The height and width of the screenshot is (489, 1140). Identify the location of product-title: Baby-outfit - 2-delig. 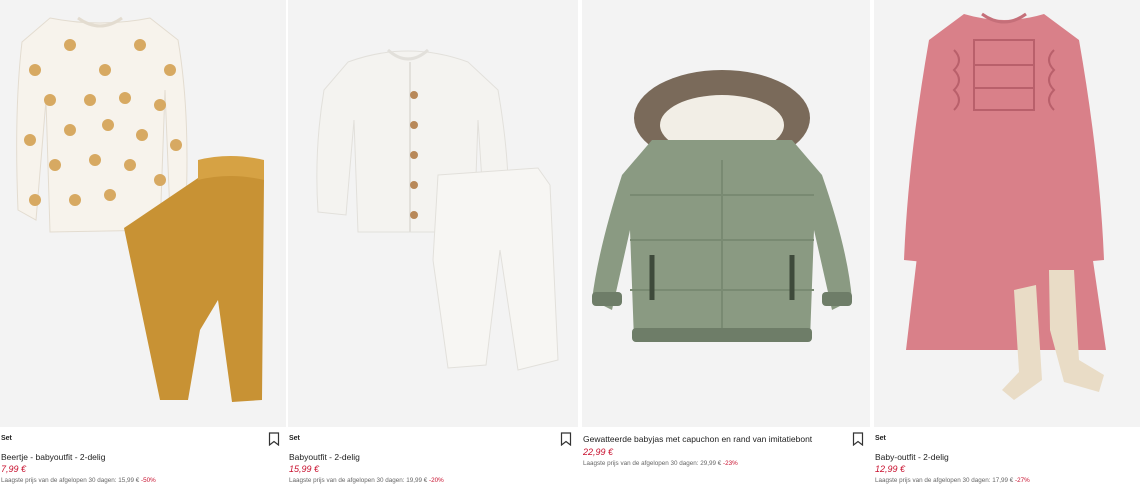
(912, 457).